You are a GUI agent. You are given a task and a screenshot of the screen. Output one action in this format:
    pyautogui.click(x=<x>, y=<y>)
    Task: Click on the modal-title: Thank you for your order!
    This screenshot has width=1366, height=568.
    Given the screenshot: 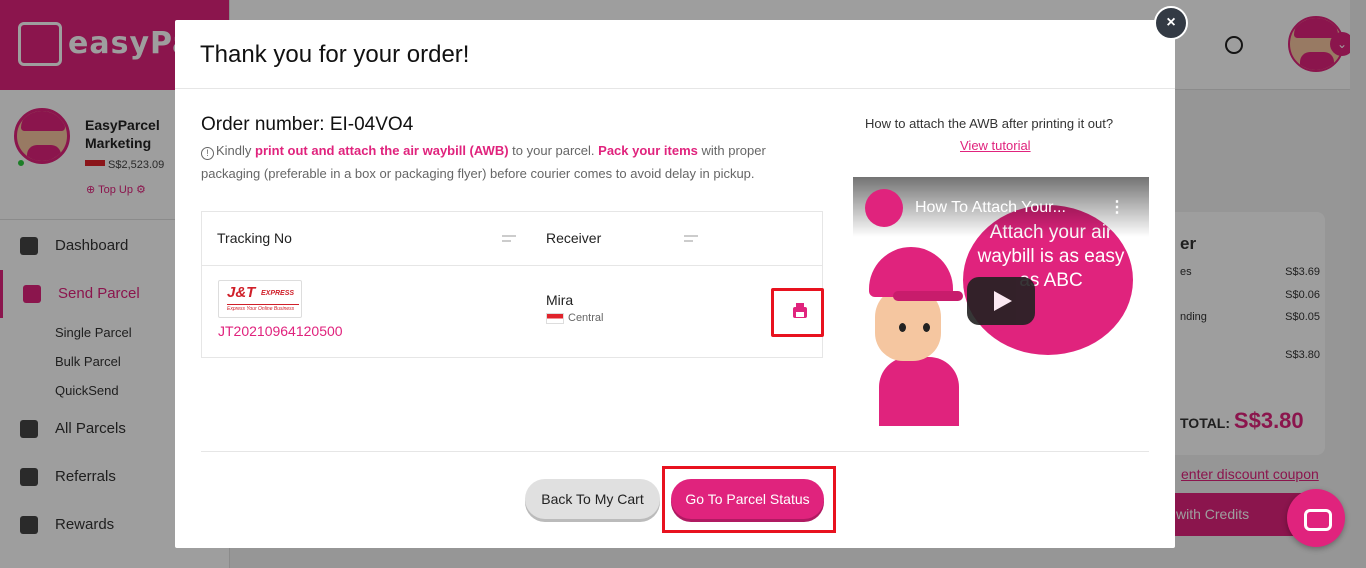 What is the action you would take?
    pyautogui.click(x=335, y=54)
    